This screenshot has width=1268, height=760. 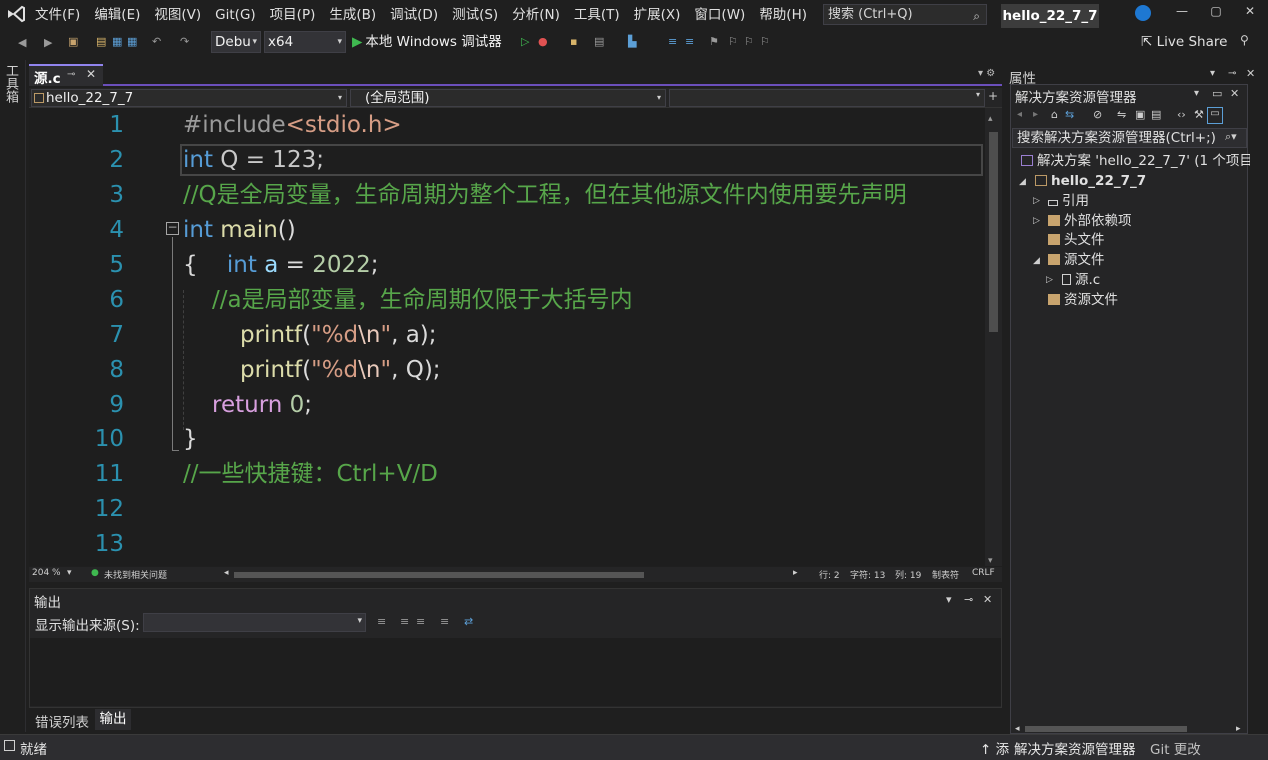 I want to click on word-wrap-icon: ⇄, so click(x=468, y=621).